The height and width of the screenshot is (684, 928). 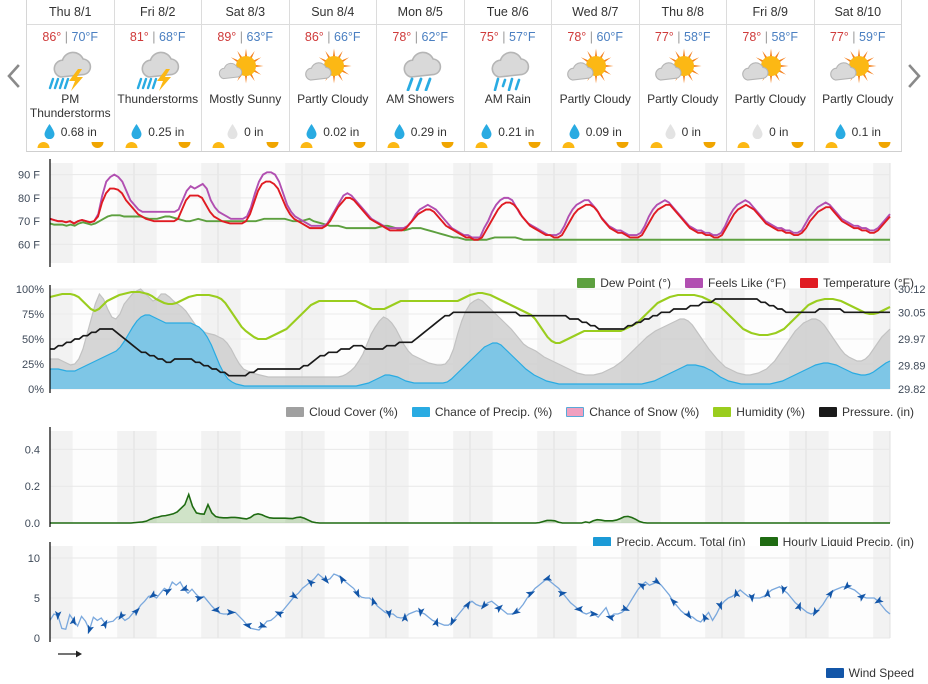 I want to click on day-name: Sat 8/10, so click(x=857, y=15).